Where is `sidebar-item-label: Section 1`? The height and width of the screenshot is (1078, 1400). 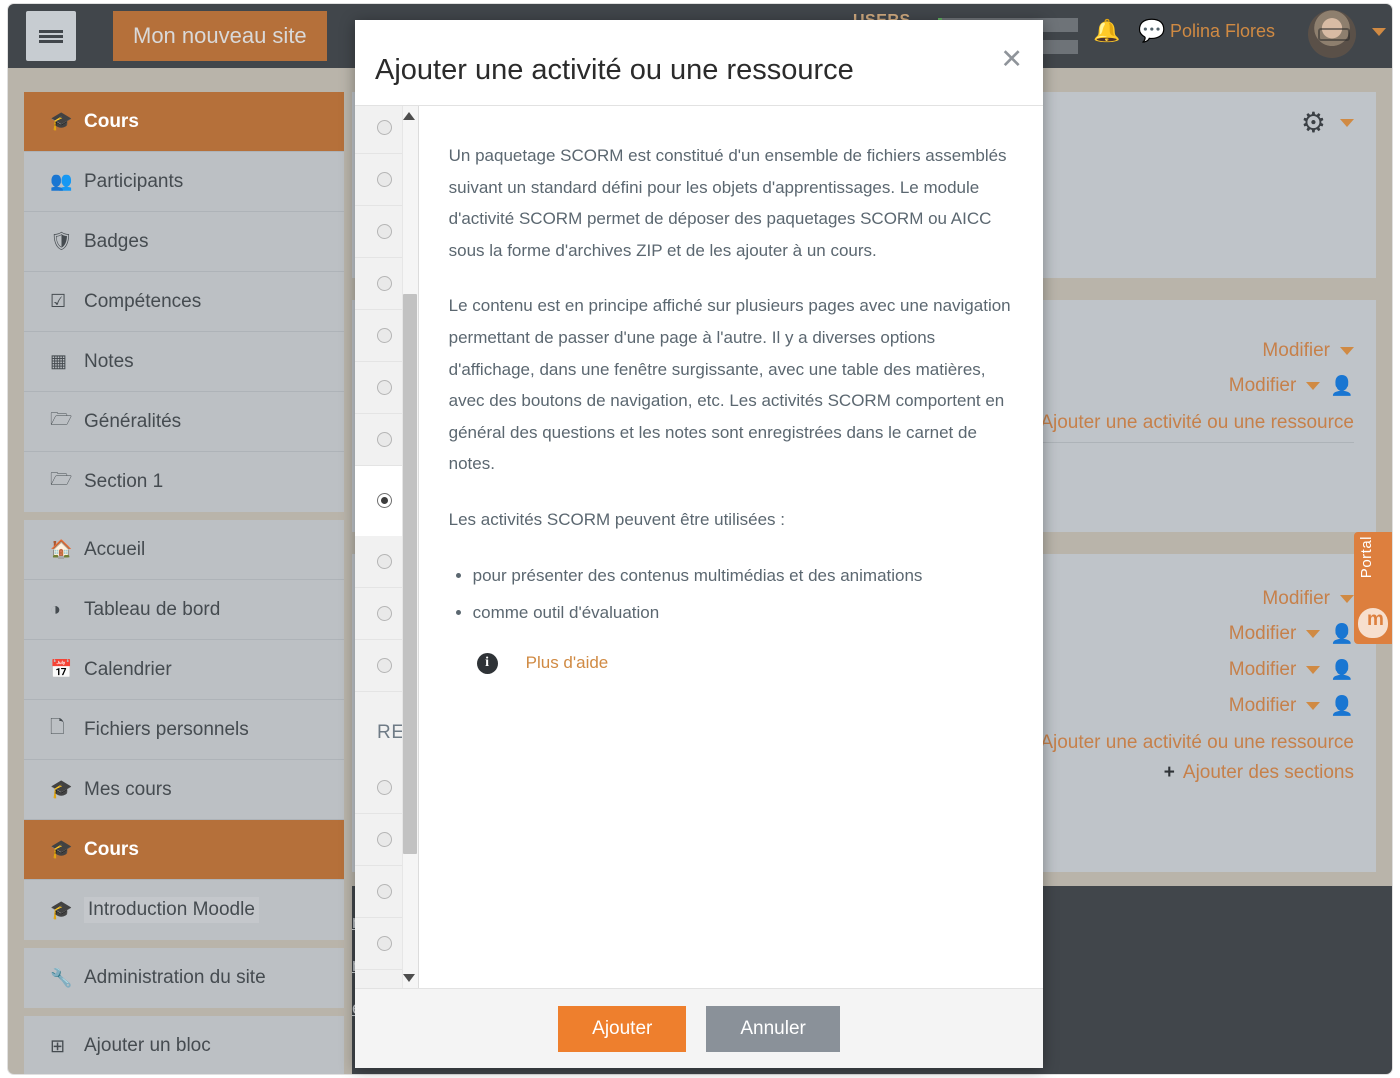
sidebar-item-label: Section 1 is located at coordinates (124, 481).